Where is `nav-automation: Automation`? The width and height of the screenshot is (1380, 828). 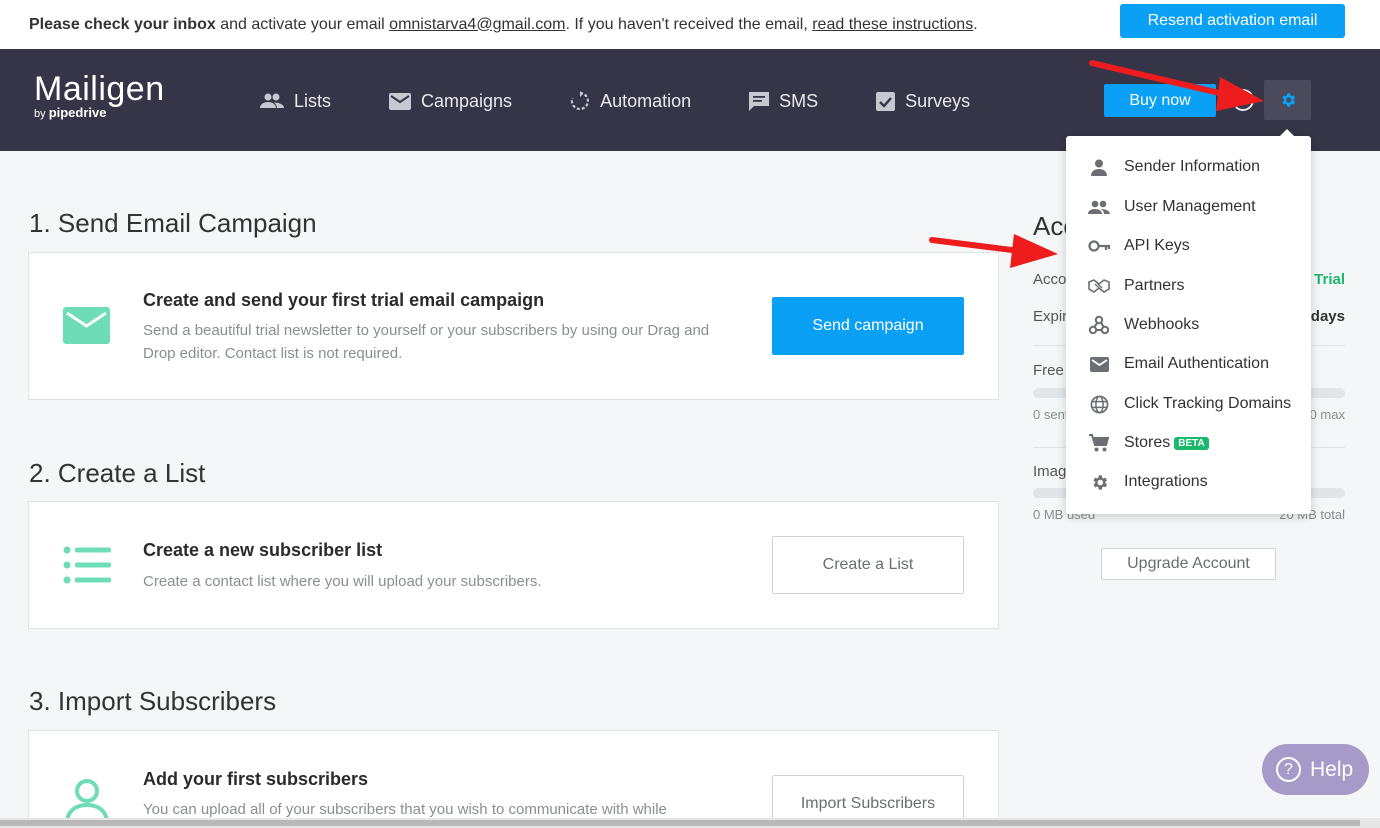
nav-automation: Automation is located at coordinates (630, 101).